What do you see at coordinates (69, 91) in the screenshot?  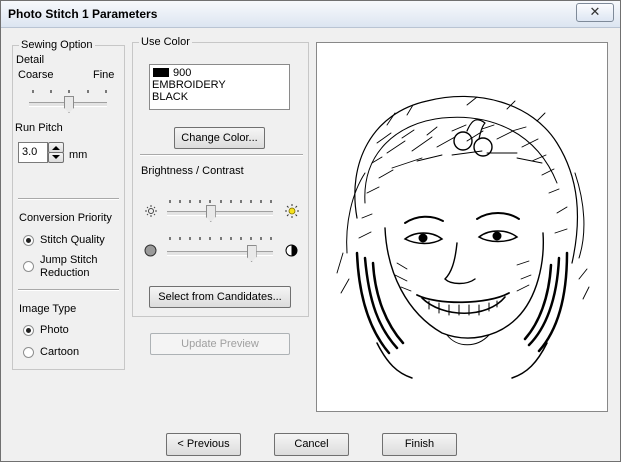 I see `detail-slider-ticks` at bounding box center [69, 91].